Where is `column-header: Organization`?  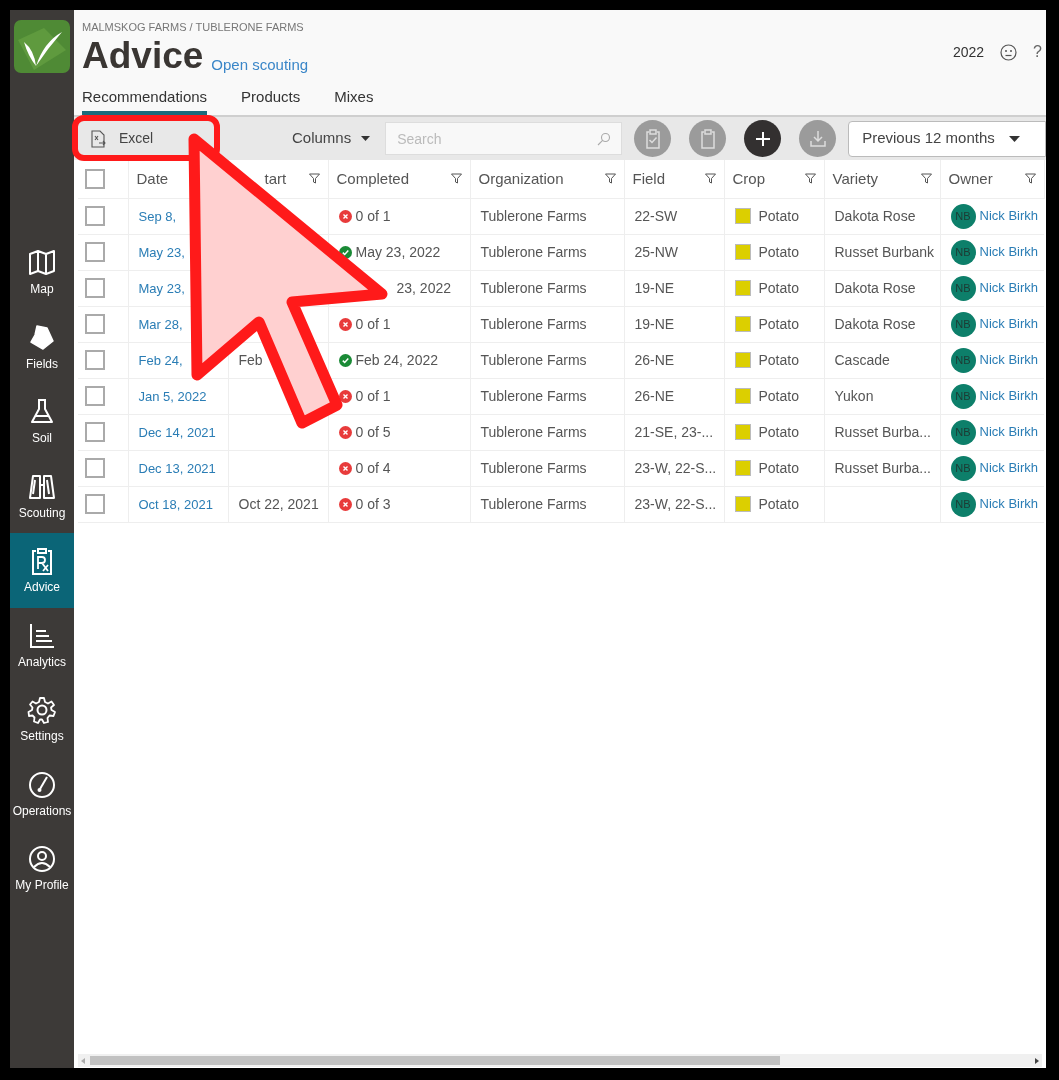
column-header: Organization is located at coordinates (521, 178).